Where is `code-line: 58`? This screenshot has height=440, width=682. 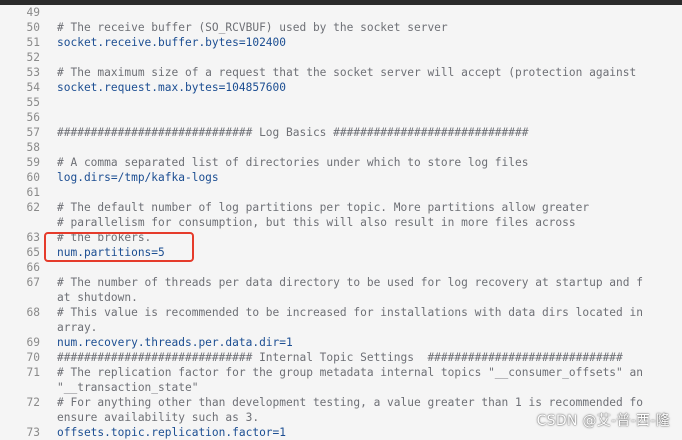
code-line: 58 is located at coordinates (341, 147).